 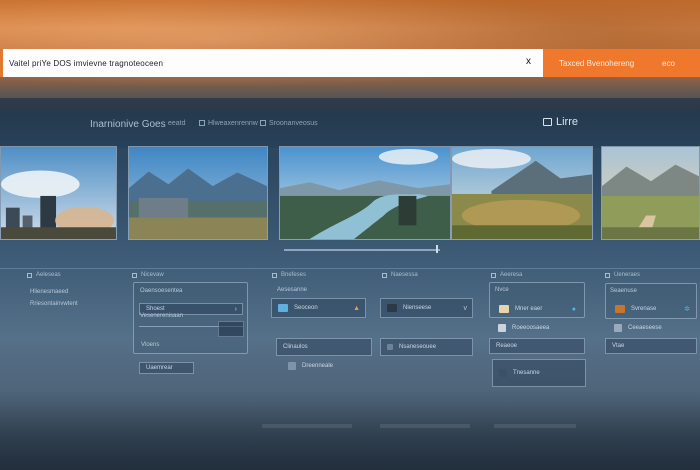 What do you see at coordinates (235, 309) in the screenshot?
I see `chevron-right-icon: ›` at bounding box center [235, 309].